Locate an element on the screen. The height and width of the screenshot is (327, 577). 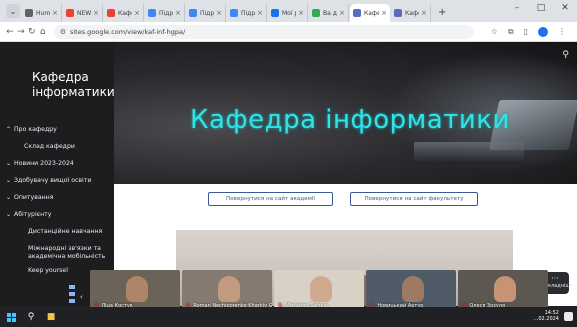
sidepanel-icon: ▯ is located at coordinates (526, 31).